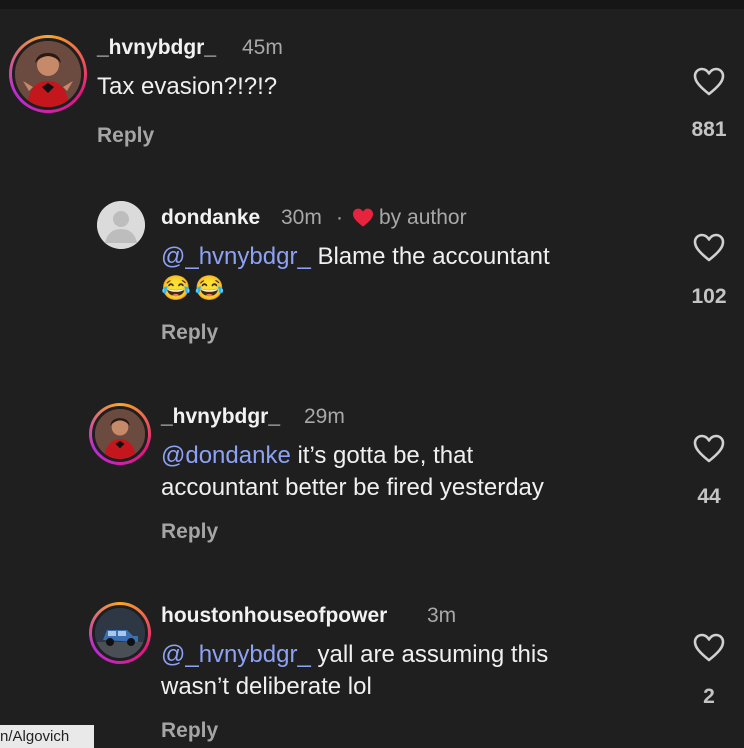 This screenshot has width=744, height=748. Describe the element at coordinates (382, 455) in the screenshot. I see `comment-body: it’s gotta be, that` at that location.